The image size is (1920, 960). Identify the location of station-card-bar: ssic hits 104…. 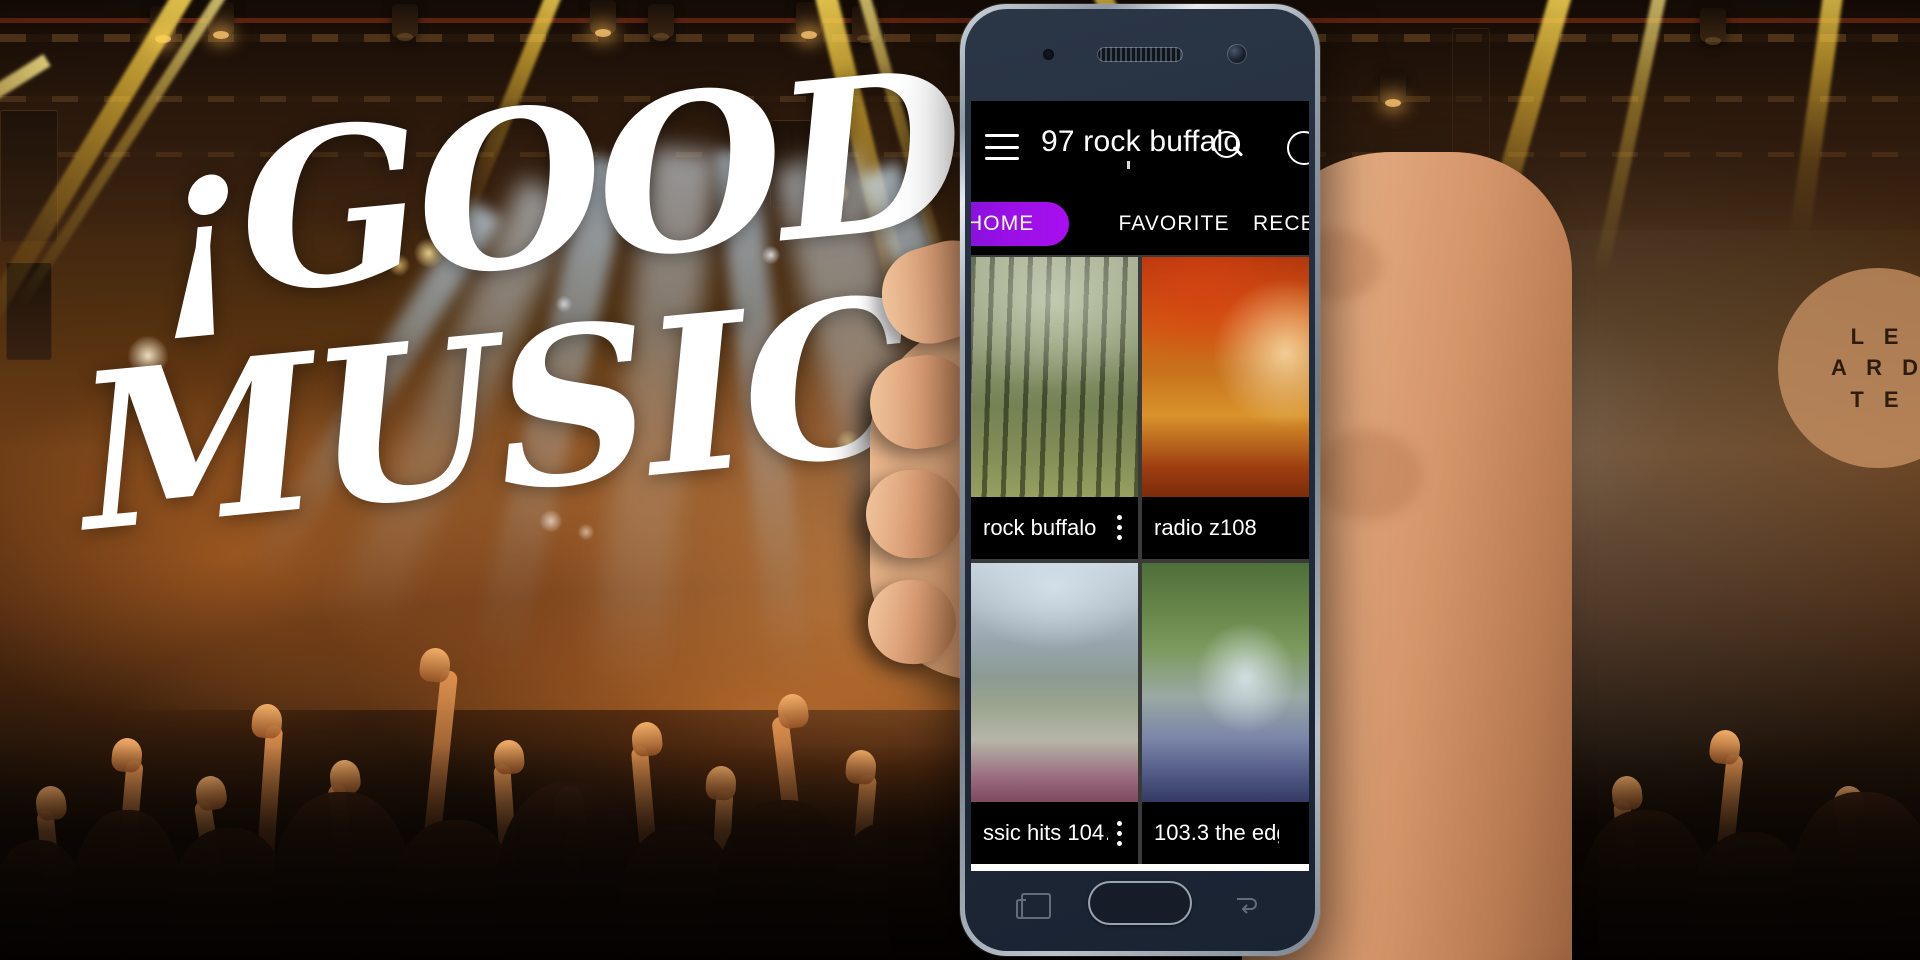
(1054, 833).